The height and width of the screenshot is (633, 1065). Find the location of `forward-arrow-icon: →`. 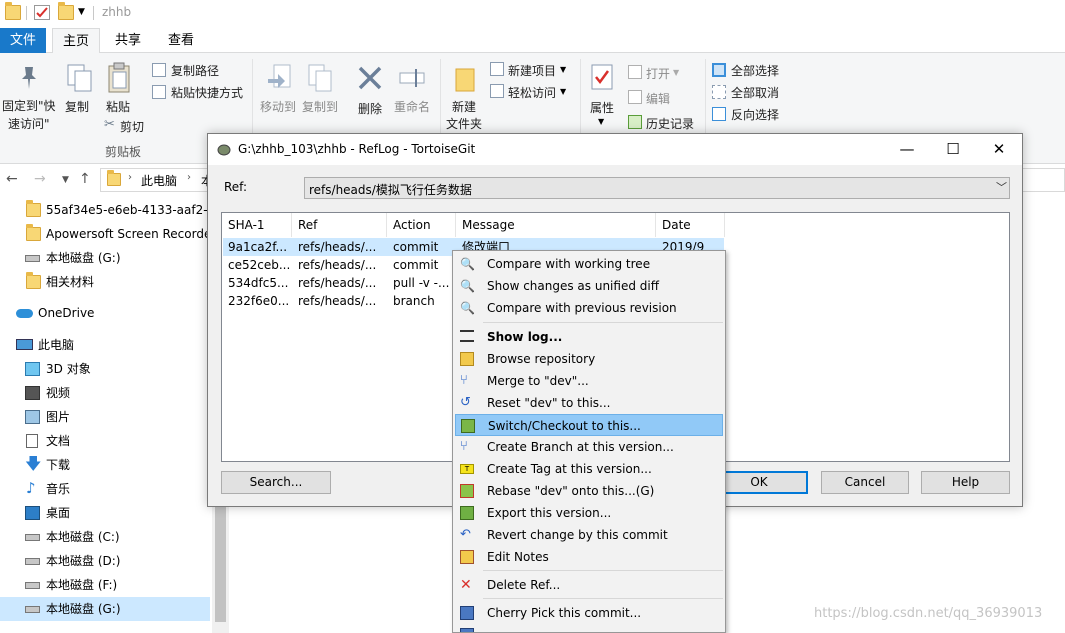

forward-arrow-icon: → is located at coordinates (40, 179).